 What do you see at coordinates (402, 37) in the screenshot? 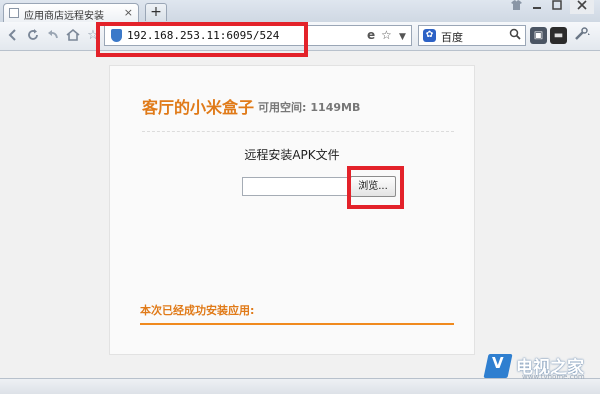
I see `dropdown-arrow-icon: ▼` at bounding box center [402, 37].